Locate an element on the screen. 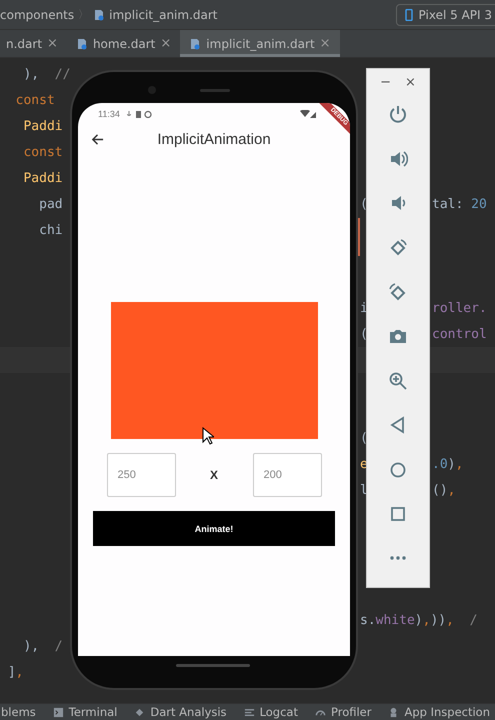 The width and height of the screenshot is (495, 720). person-icon is located at coordinates (394, 712).